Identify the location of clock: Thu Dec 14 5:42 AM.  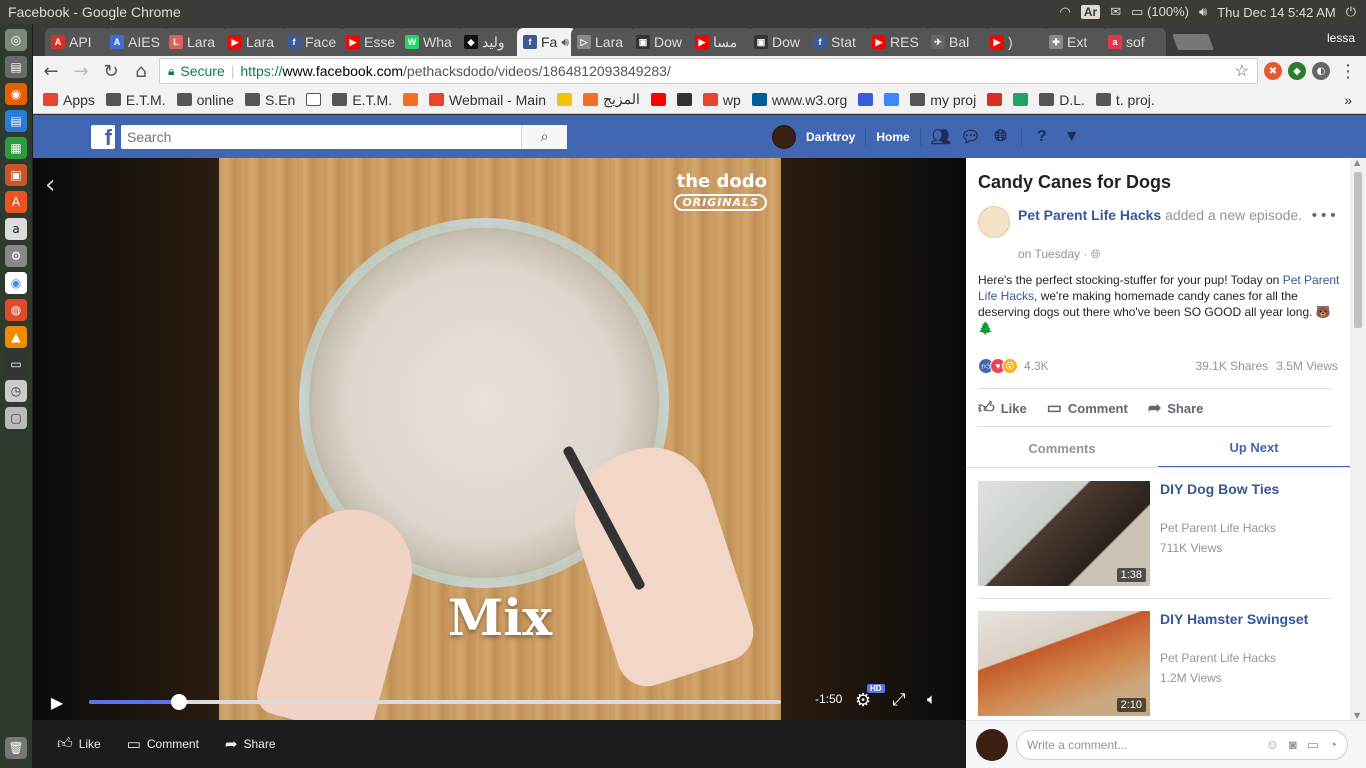
(1276, 12).